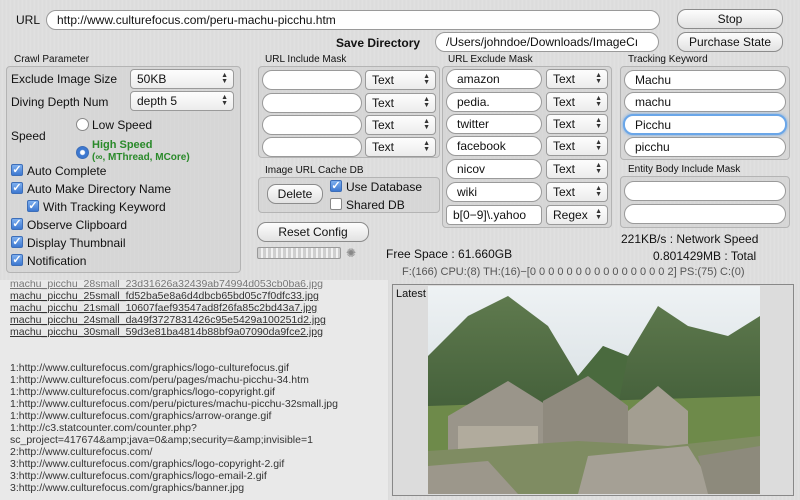 Image resolution: width=800 pixels, height=500 pixels. What do you see at coordinates (76, 243) in the screenshot?
I see `display-thumbnail-label: Display Thumbnail` at bounding box center [76, 243].